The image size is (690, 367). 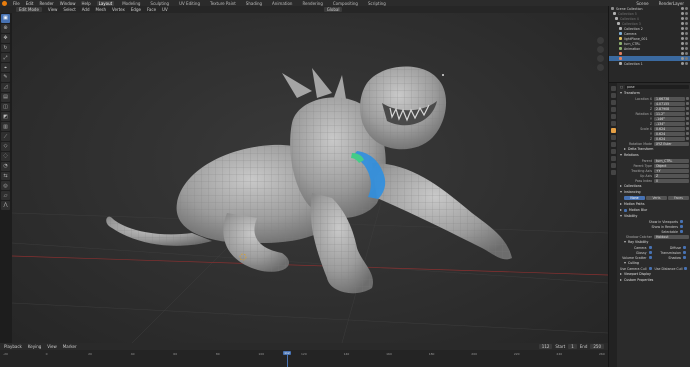 I want to click on slide-icon: ⇆, so click(x=5, y=176).